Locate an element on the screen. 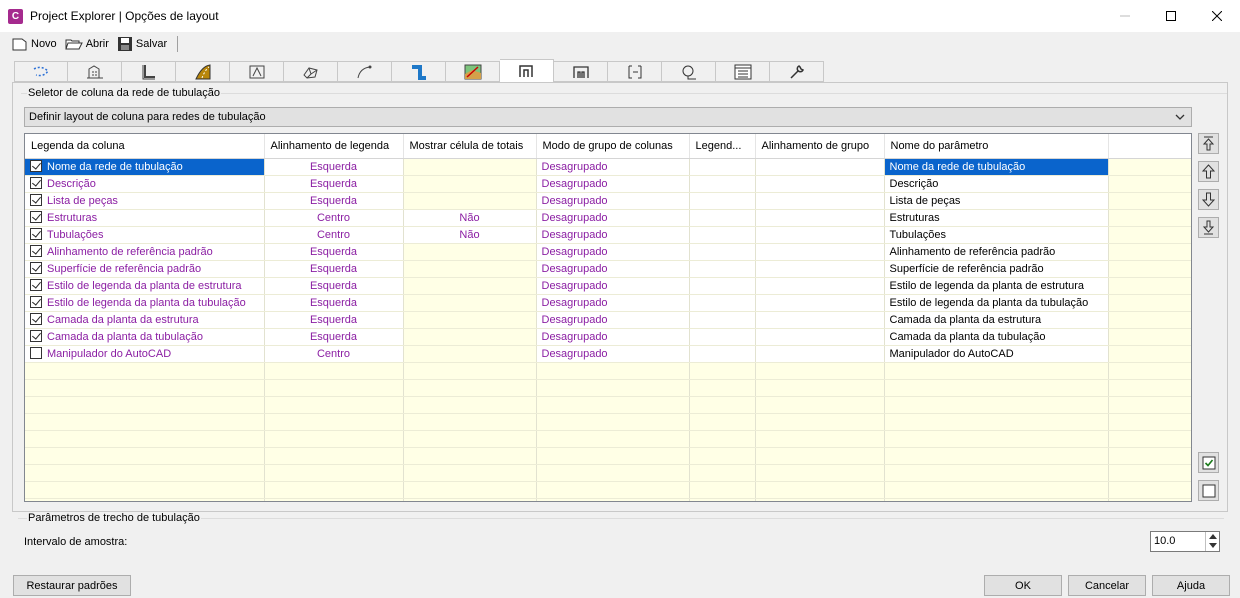 This screenshot has height=598, width=1240. legend-cell: Manipulador do AutoCAD is located at coordinates (145, 354).